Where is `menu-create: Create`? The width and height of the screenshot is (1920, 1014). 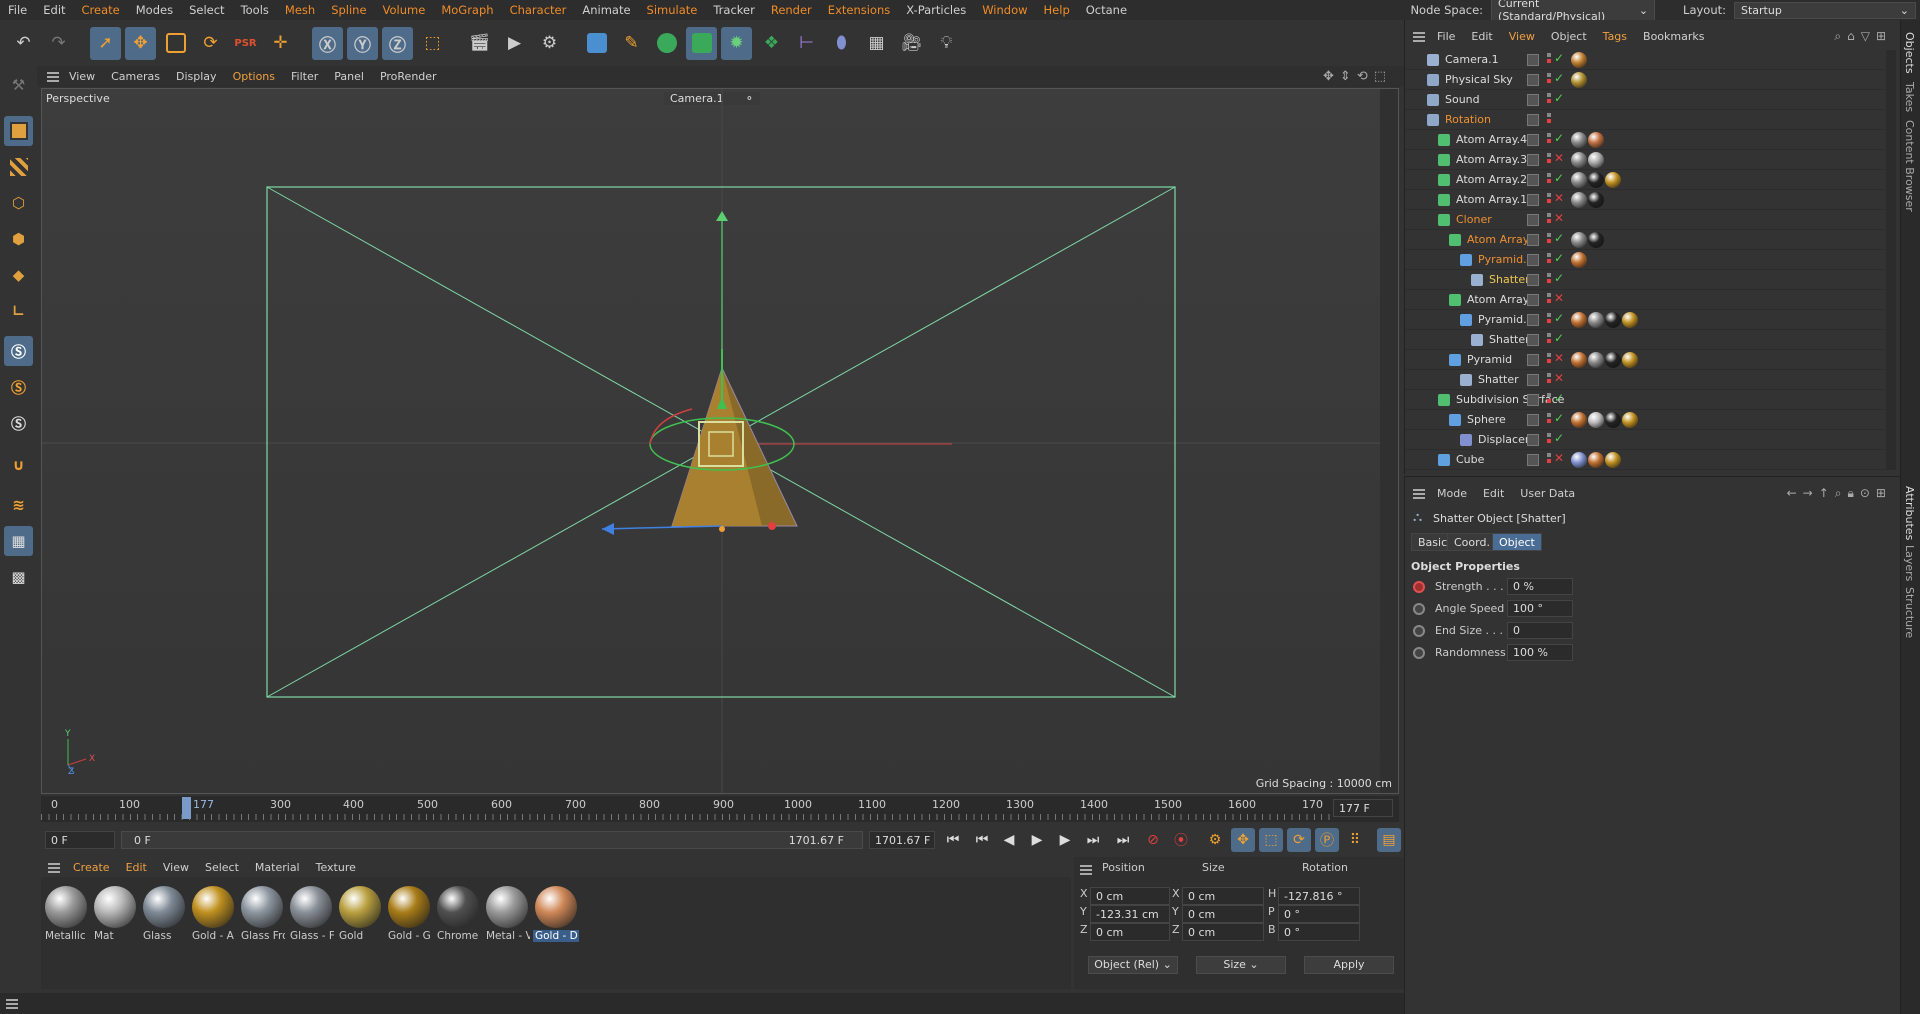 menu-create: Create is located at coordinates (101, 10).